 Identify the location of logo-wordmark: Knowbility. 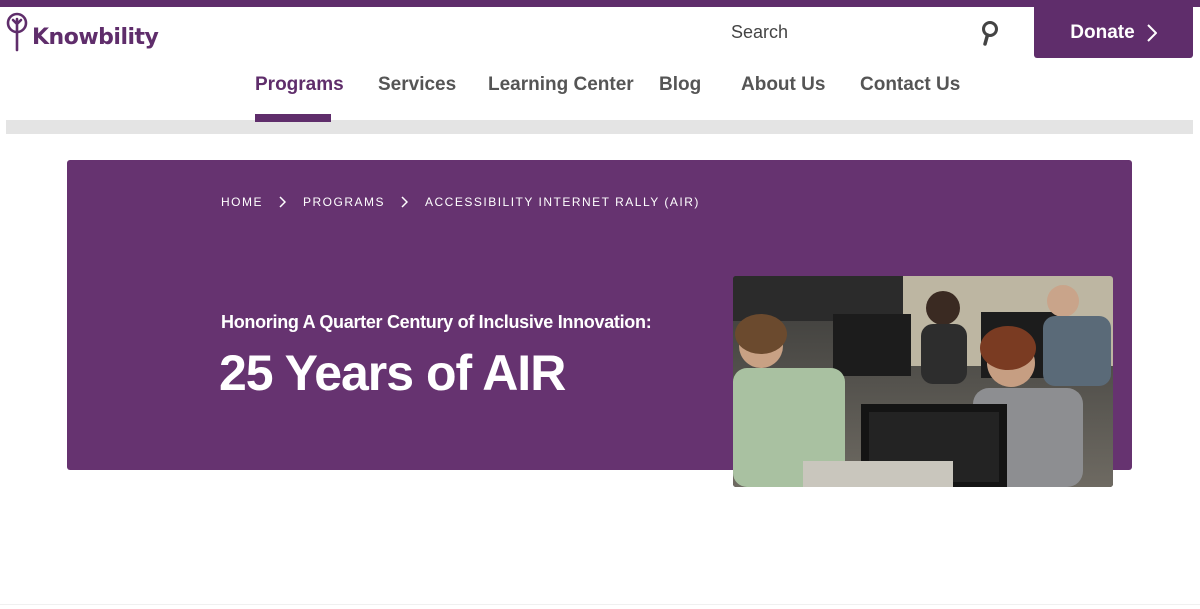
(95, 37).